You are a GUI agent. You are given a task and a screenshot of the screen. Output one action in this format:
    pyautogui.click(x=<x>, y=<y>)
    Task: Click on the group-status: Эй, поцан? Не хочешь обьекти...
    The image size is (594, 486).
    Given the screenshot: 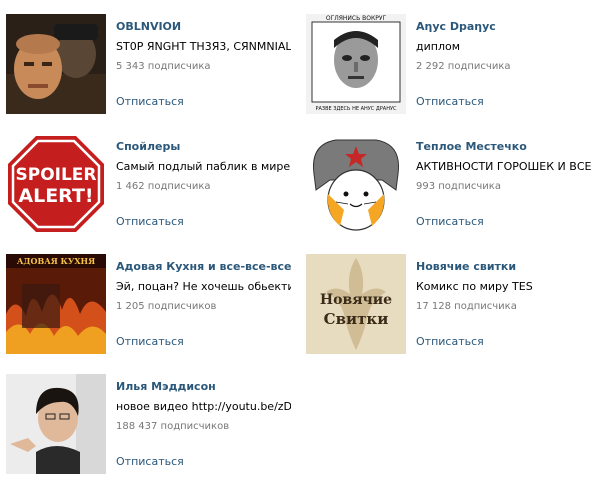 What is the action you would take?
    pyautogui.click(x=203, y=286)
    